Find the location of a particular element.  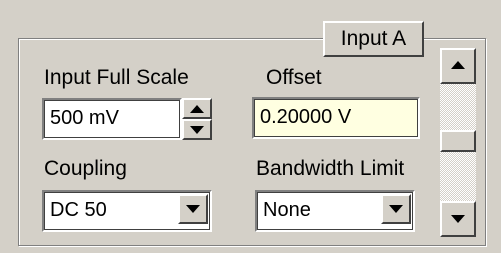

coupling-dropdown-button is located at coordinates (193, 209).